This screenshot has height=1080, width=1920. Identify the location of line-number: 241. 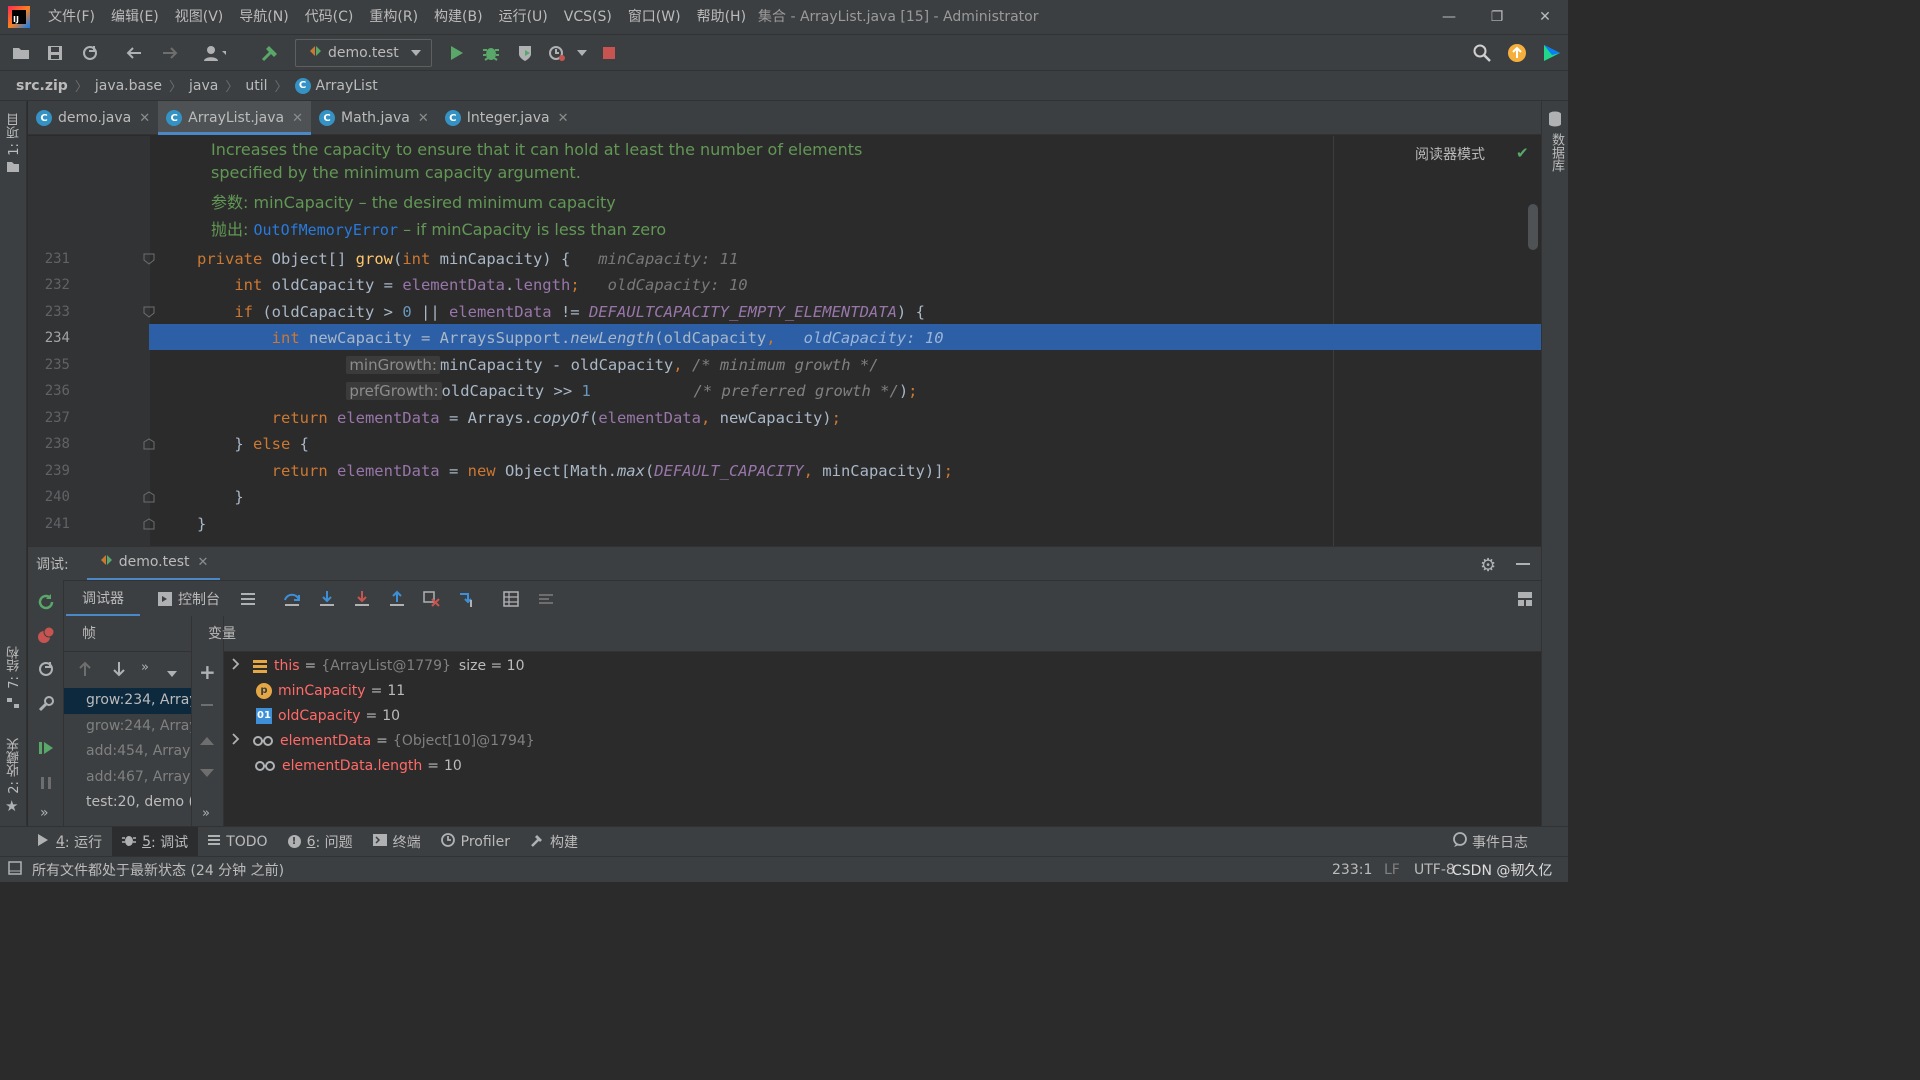
(49, 524).